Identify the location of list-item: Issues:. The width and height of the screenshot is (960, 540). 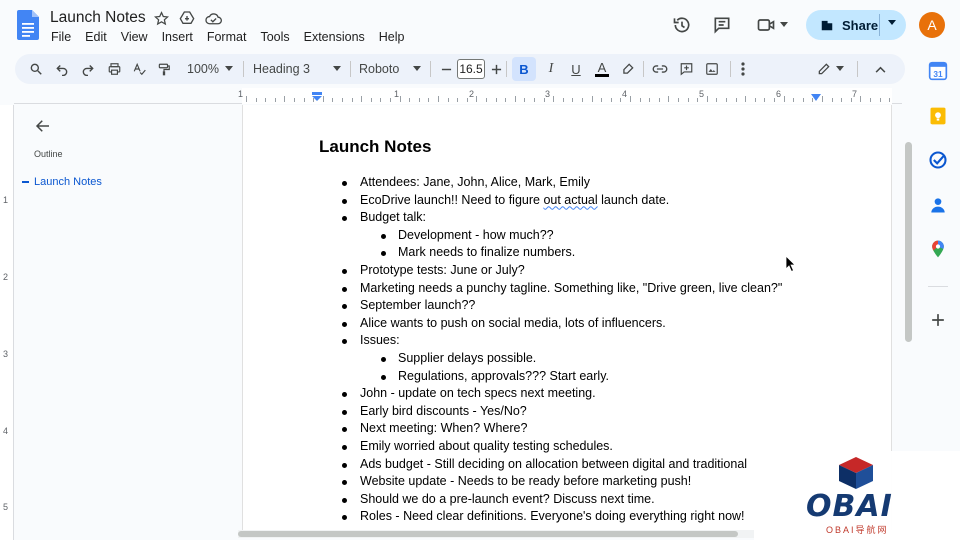
(599, 341).